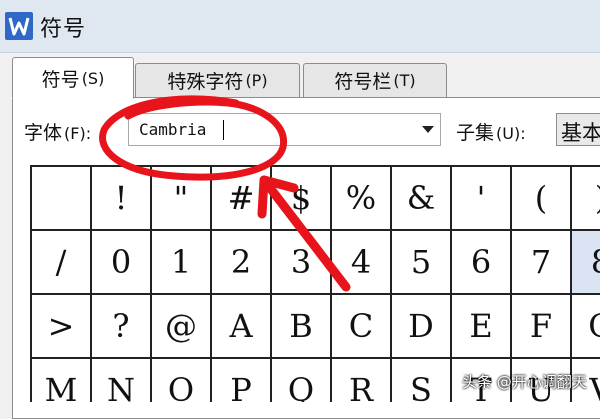 This screenshot has height=419, width=600. Describe the element at coordinates (586, 263) in the screenshot. I see `symbol-cell: 8` at that location.